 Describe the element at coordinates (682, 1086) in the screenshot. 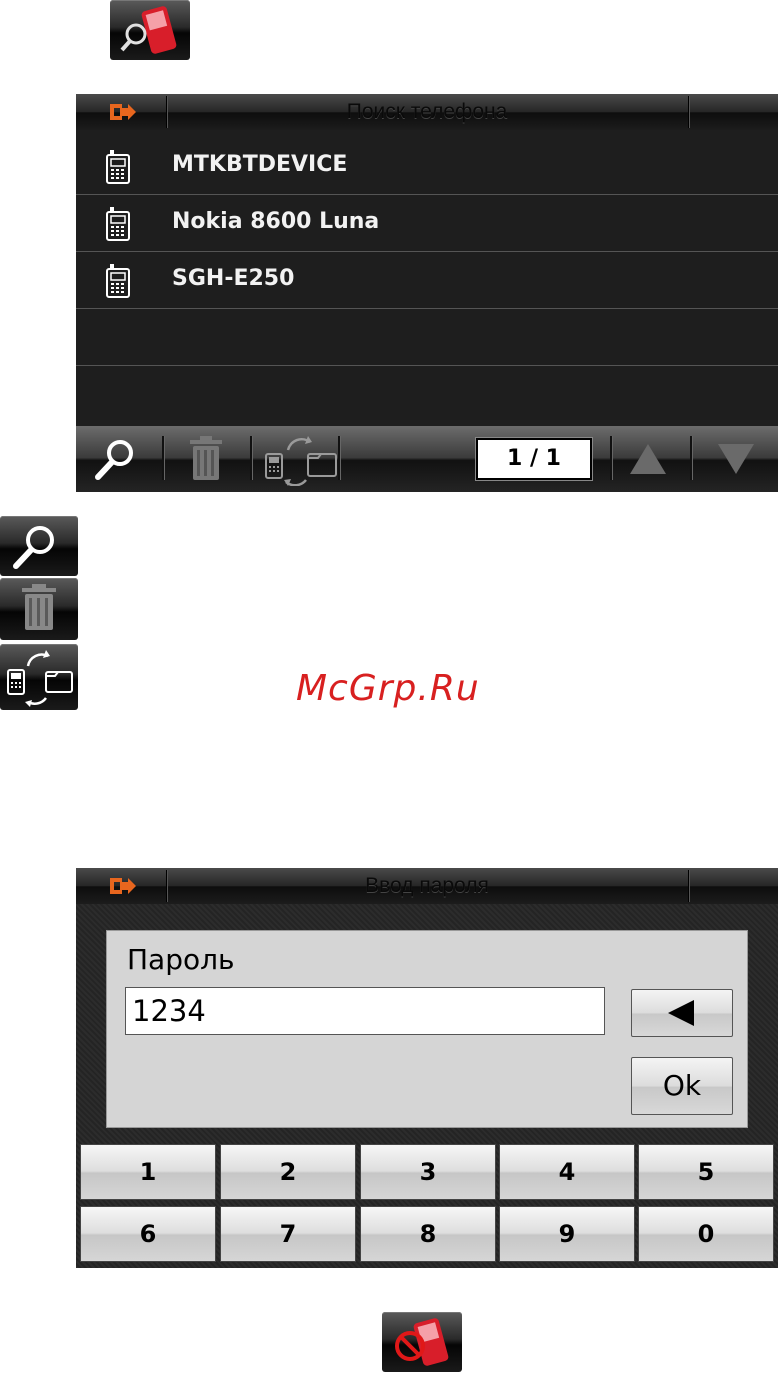

I see `ok-button: Ok` at that location.